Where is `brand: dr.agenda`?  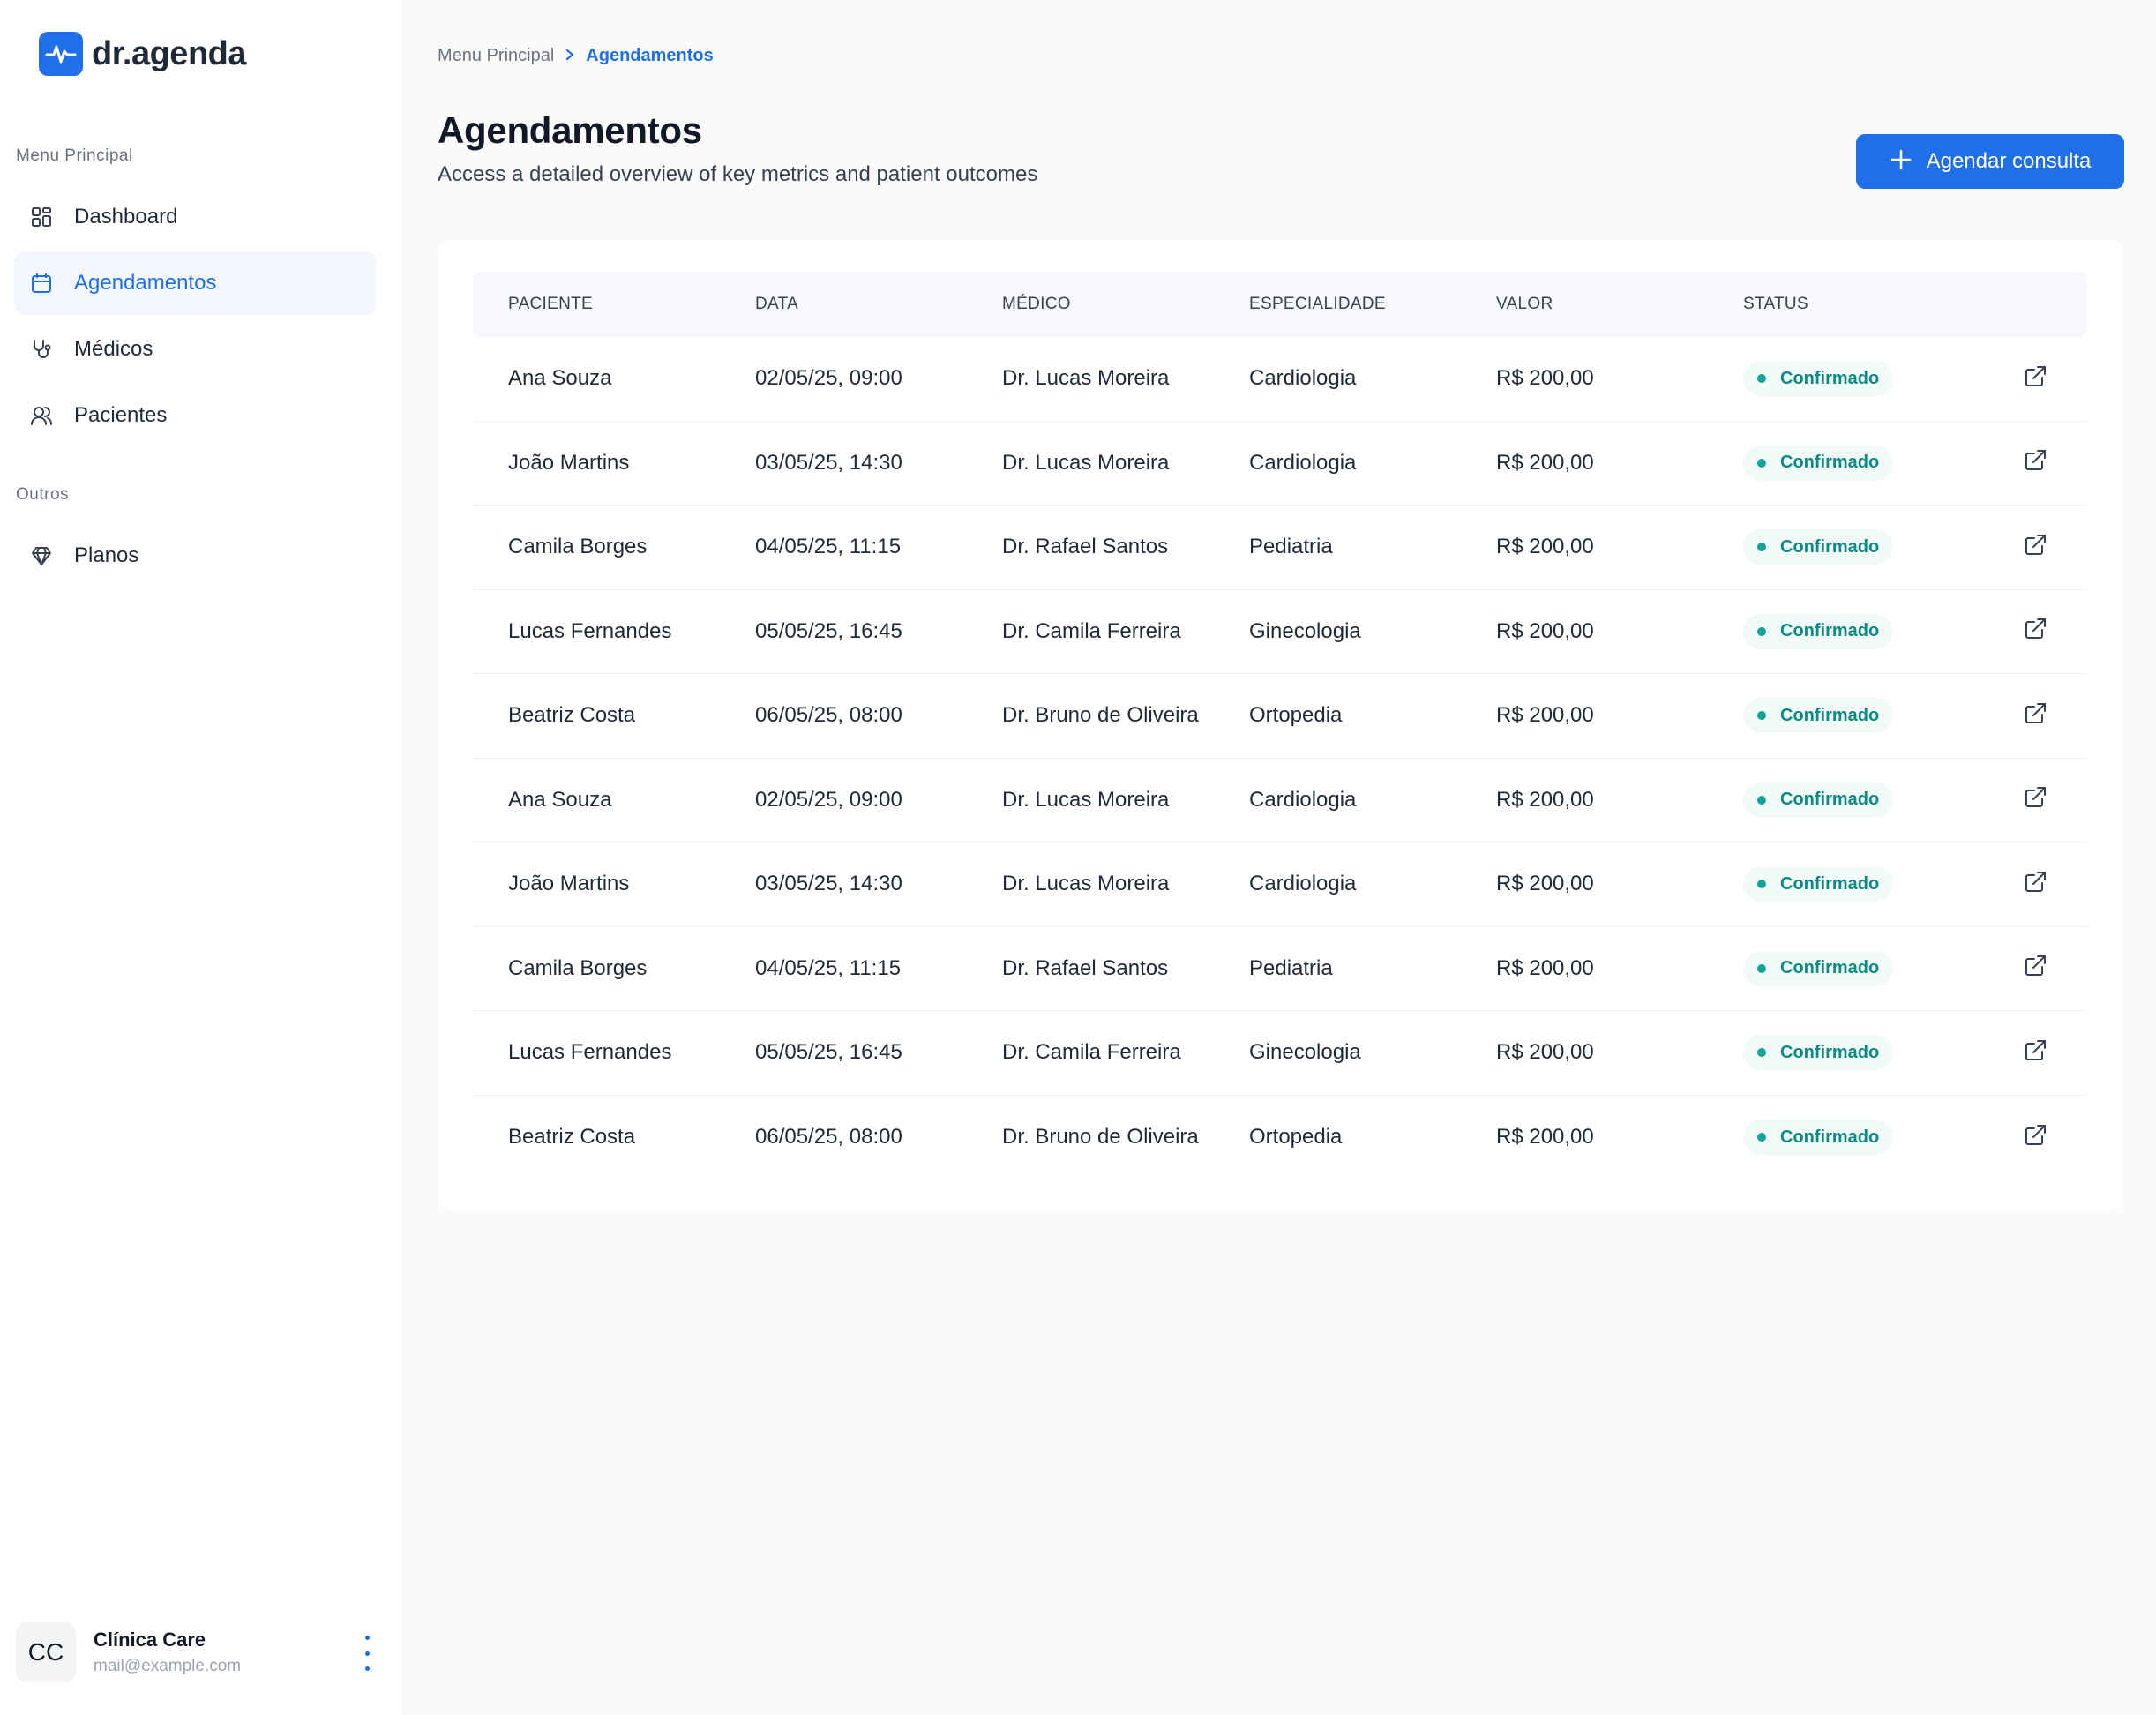
brand: dr.agenda is located at coordinates (143, 54).